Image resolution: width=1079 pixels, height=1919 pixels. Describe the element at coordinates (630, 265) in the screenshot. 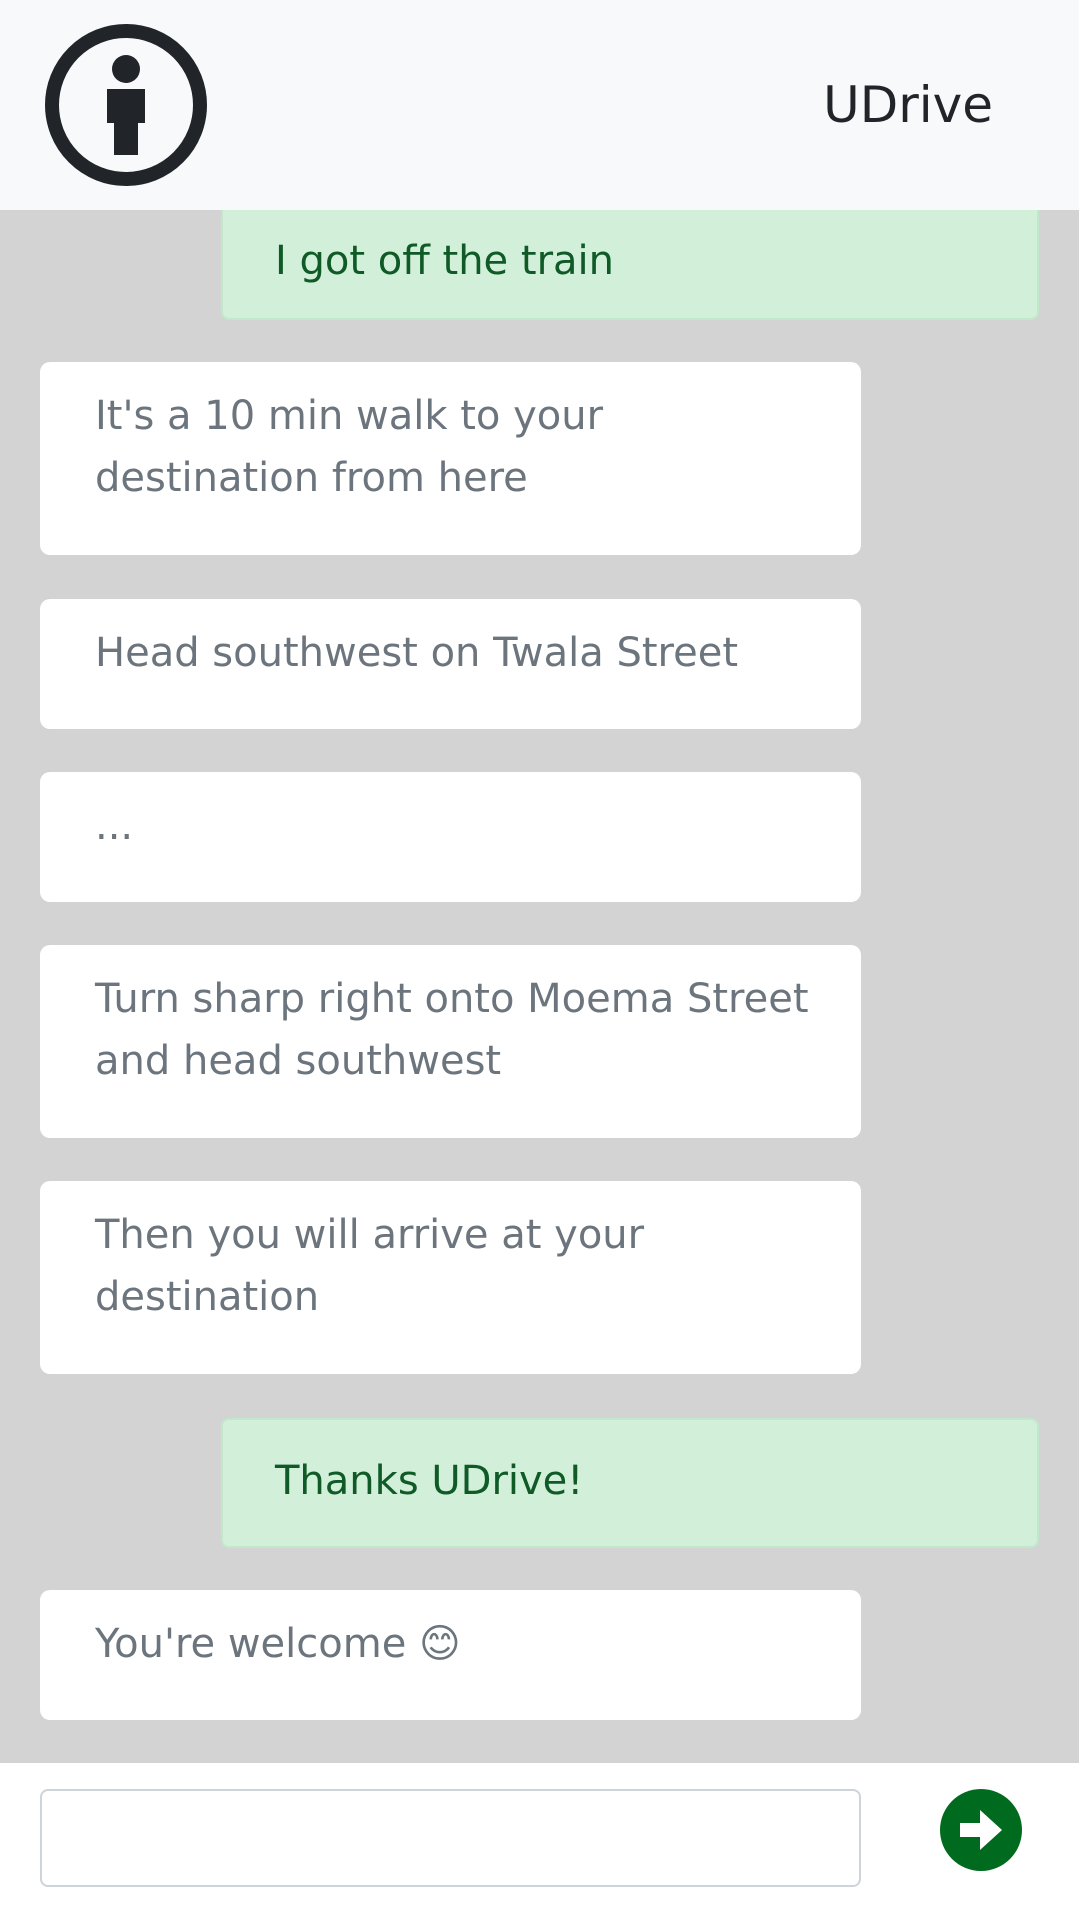

I see `user-message: I got off the train` at that location.